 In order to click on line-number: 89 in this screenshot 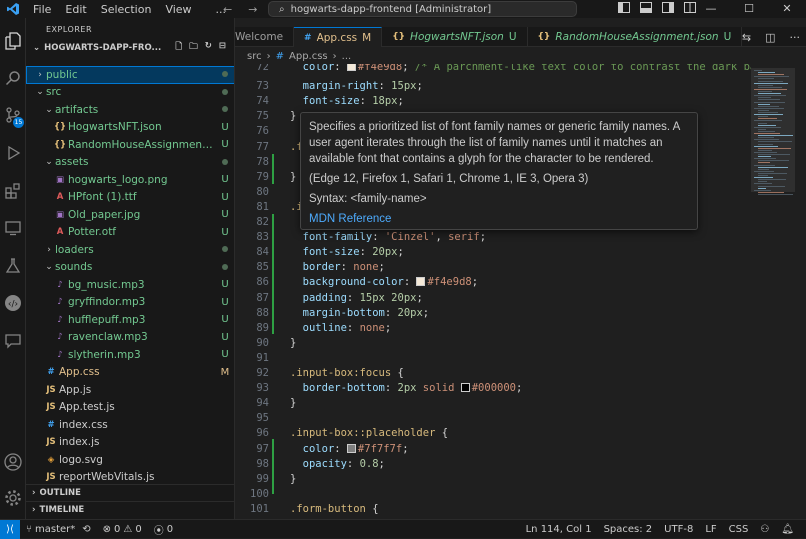, I will do `click(262, 327)`.